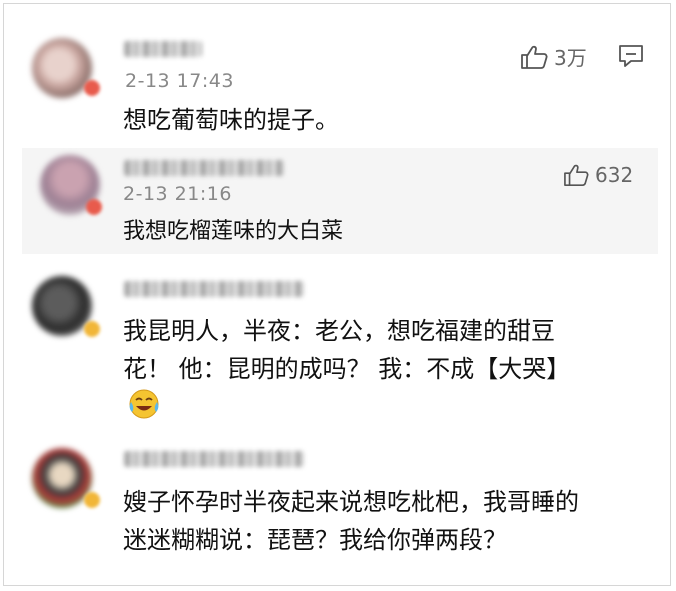 The image size is (676, 591). I want to click on comment-line: 嫂子怀孕时半夜起来说想吃枇杷，我哥睡的, so click(351, 502).